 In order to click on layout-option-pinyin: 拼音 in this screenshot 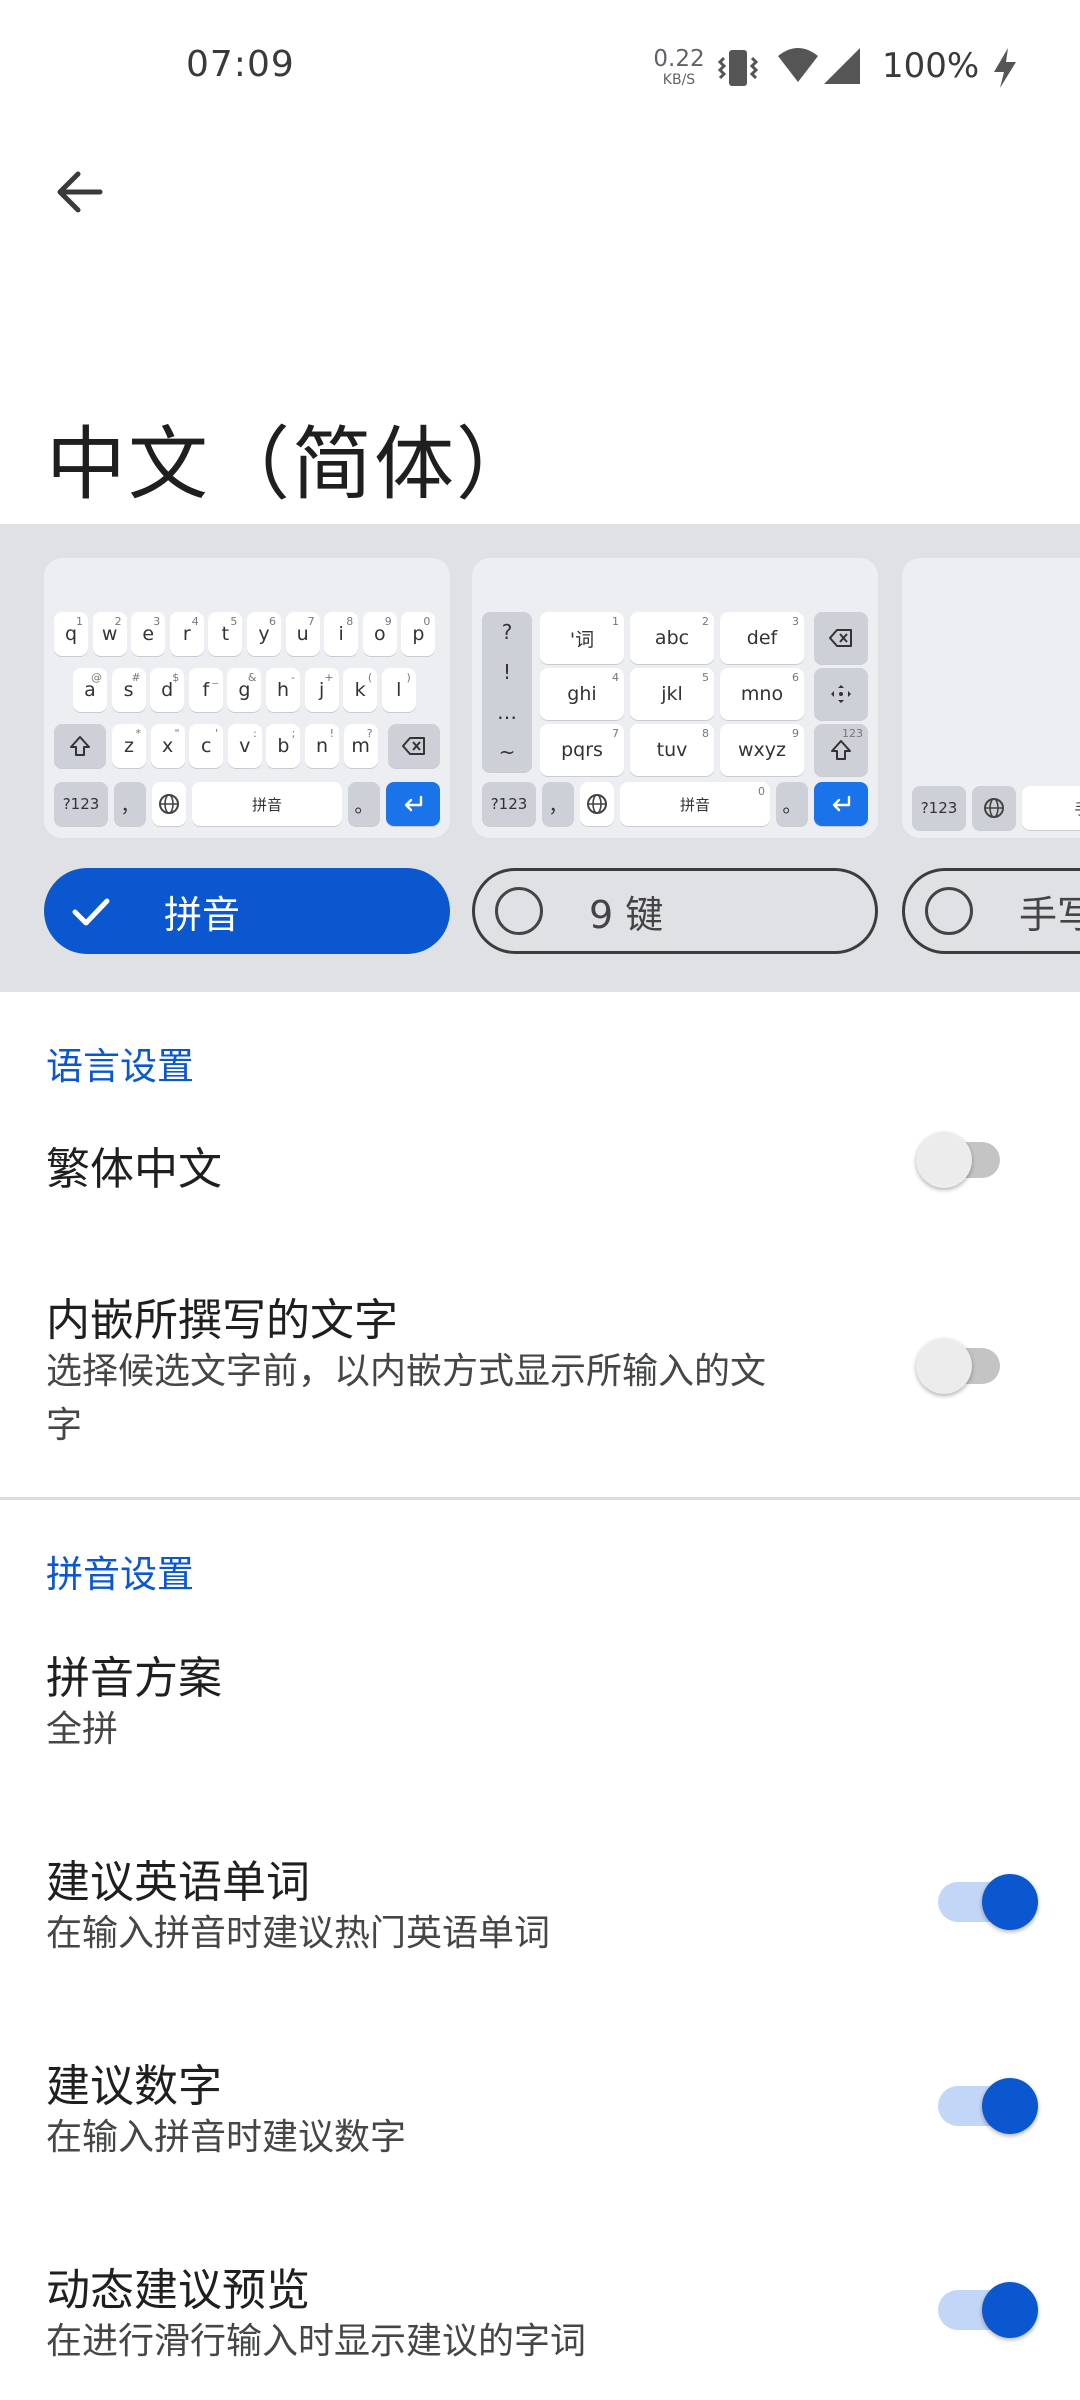, I will do `click(247, 911)`.